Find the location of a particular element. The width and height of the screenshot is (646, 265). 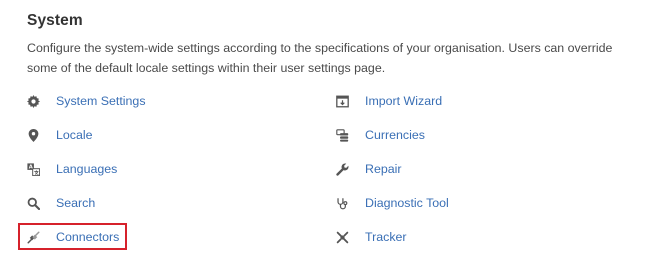

languages-link: A Languages is located at coordinates (71, 169).